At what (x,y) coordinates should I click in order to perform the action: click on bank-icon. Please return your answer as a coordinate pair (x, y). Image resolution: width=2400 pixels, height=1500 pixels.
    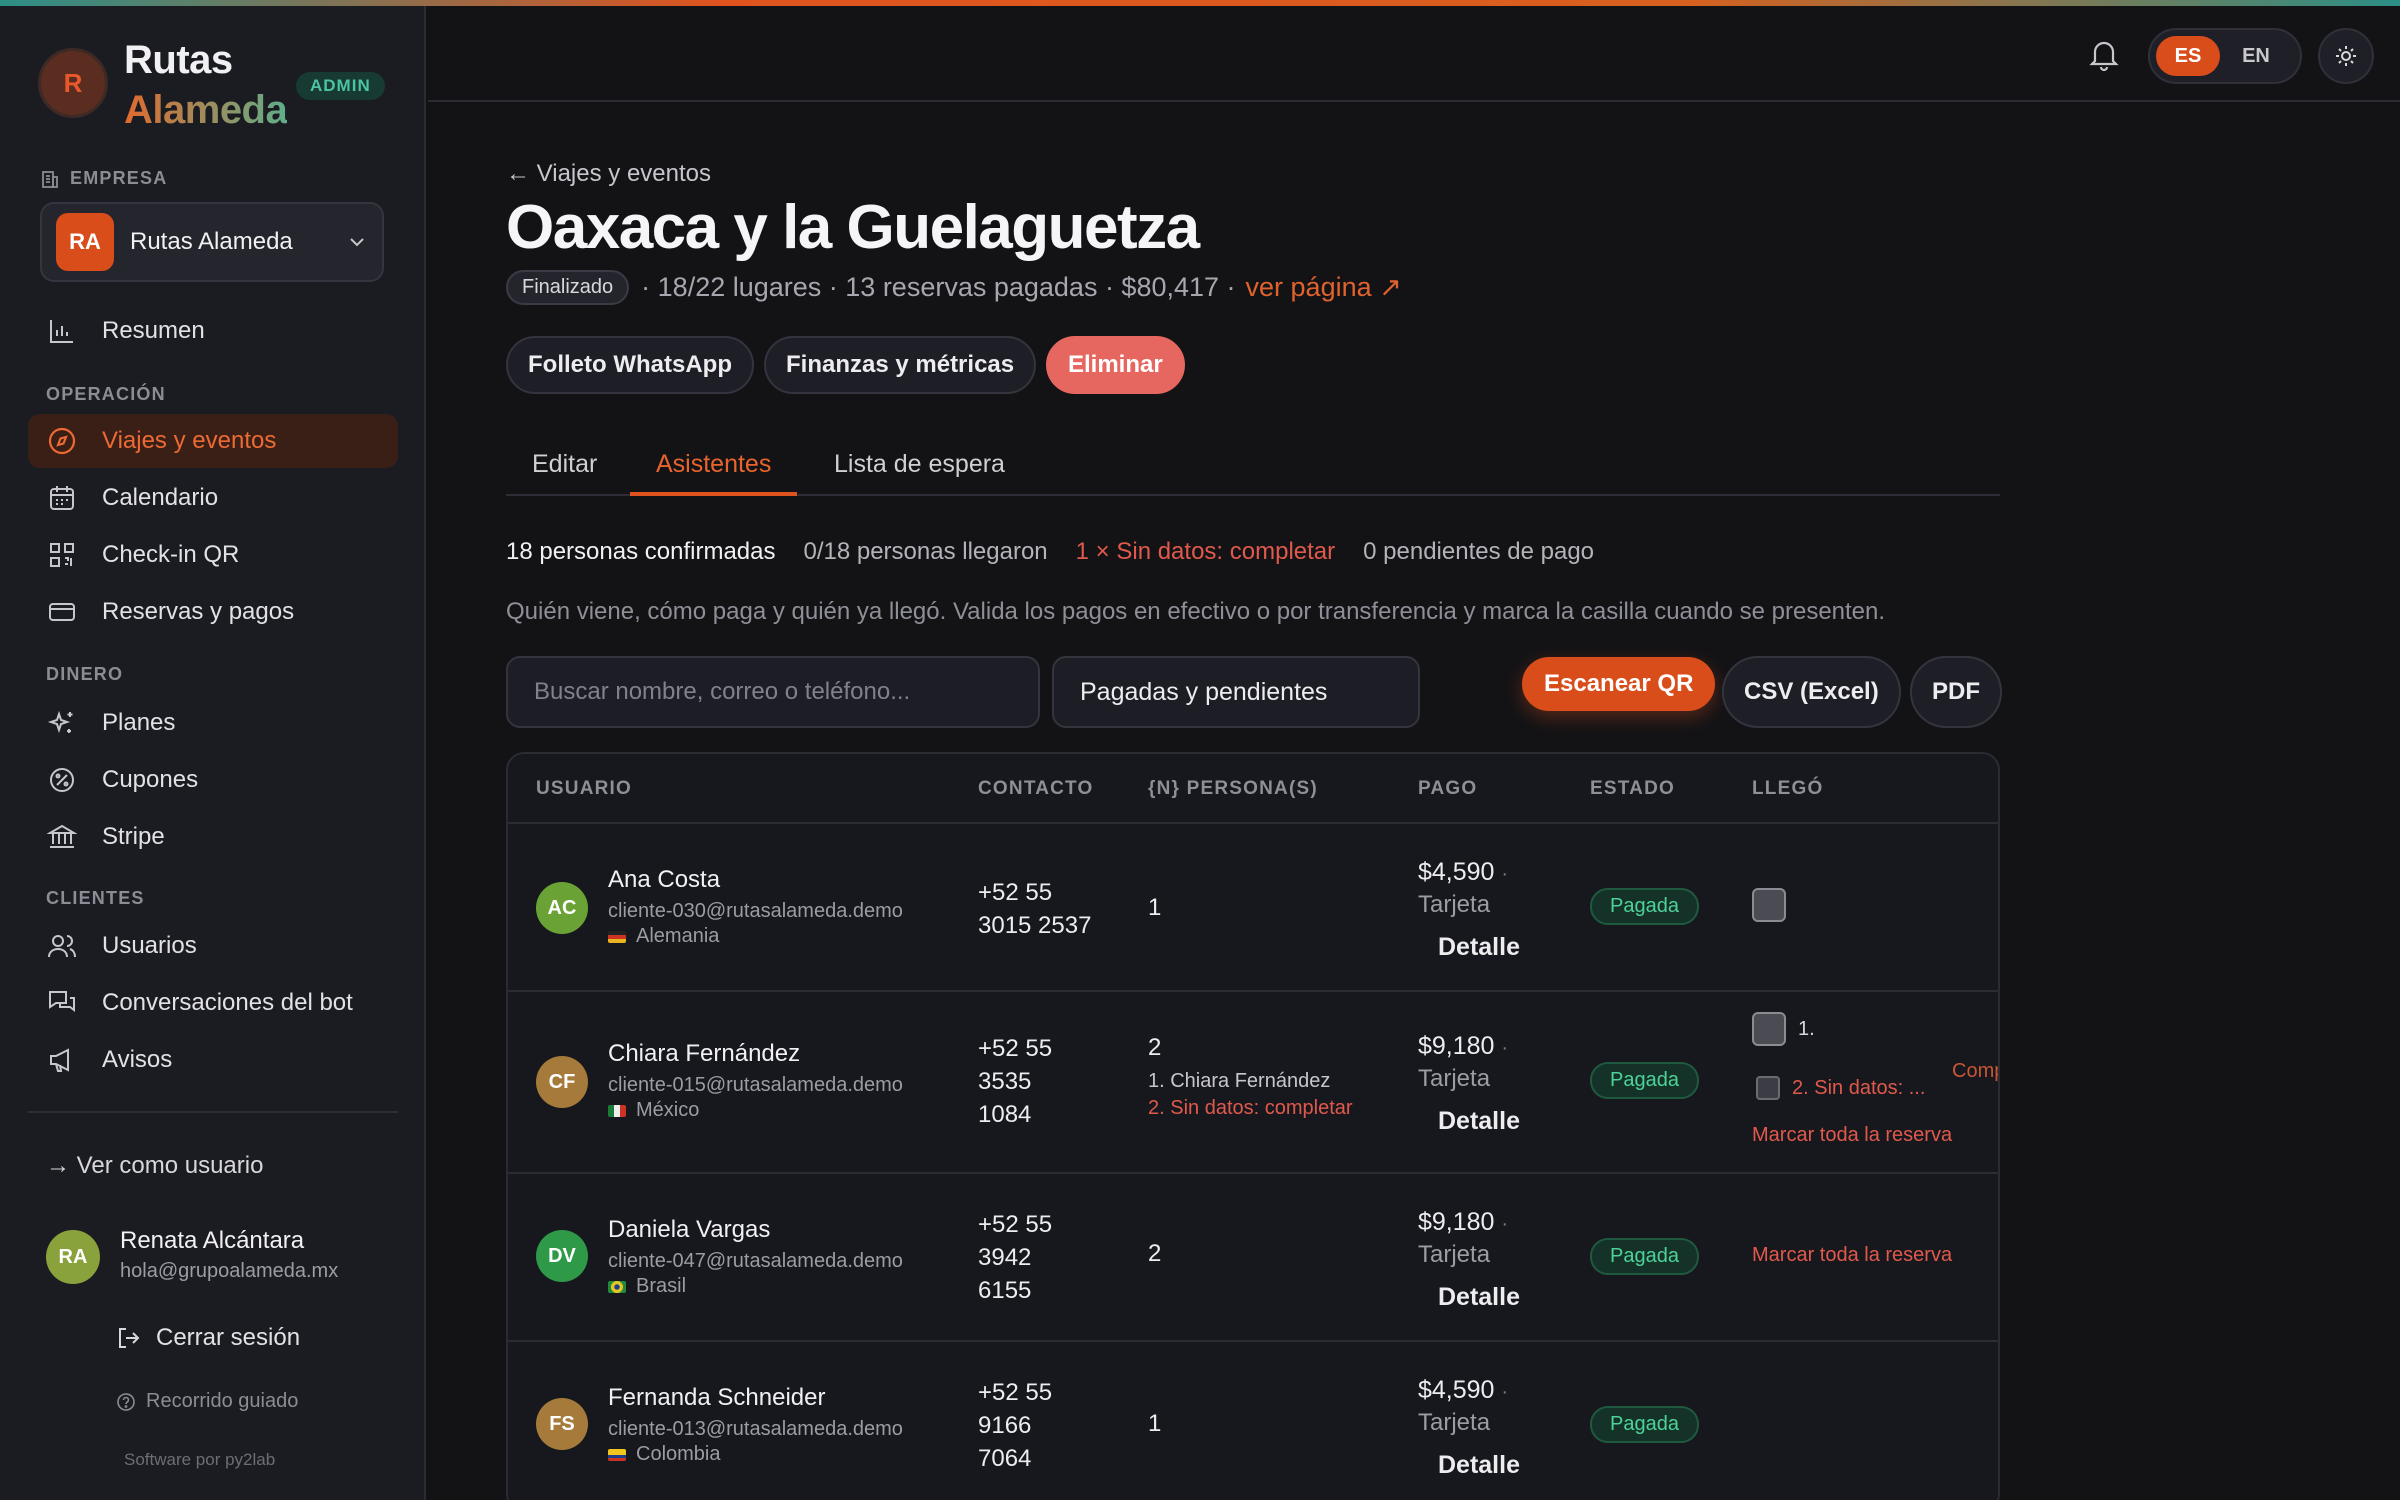
    Looking at the image, I should click on (62, 837).